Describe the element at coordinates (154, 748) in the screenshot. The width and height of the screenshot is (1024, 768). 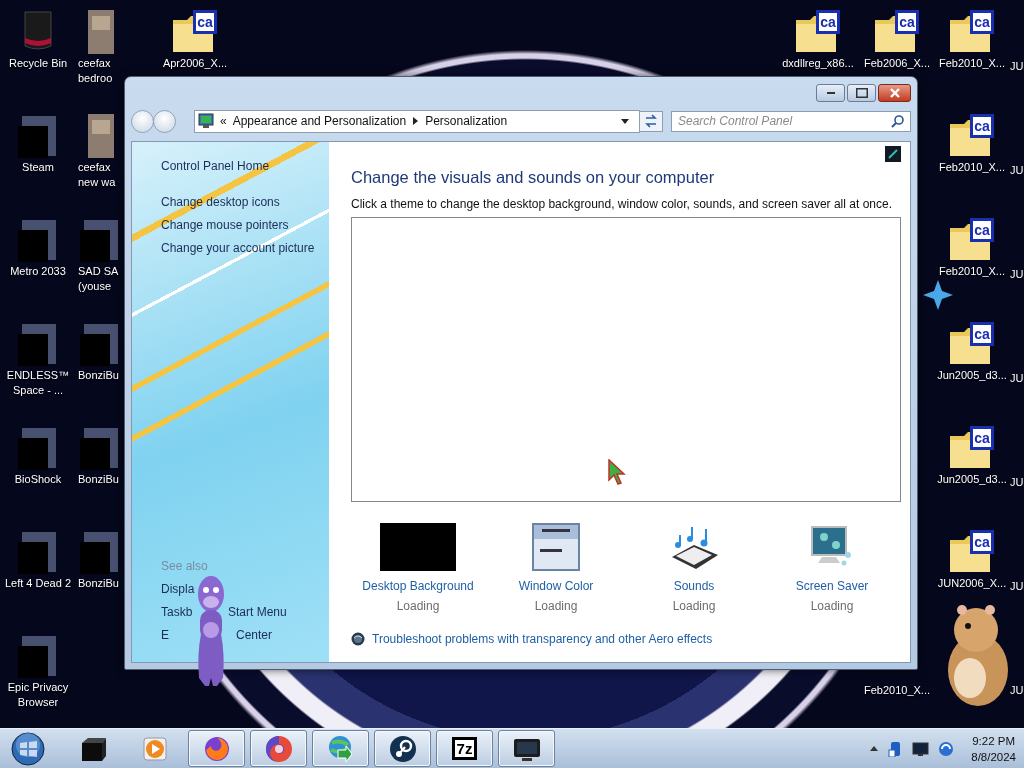
I see `play-icon` at that location.